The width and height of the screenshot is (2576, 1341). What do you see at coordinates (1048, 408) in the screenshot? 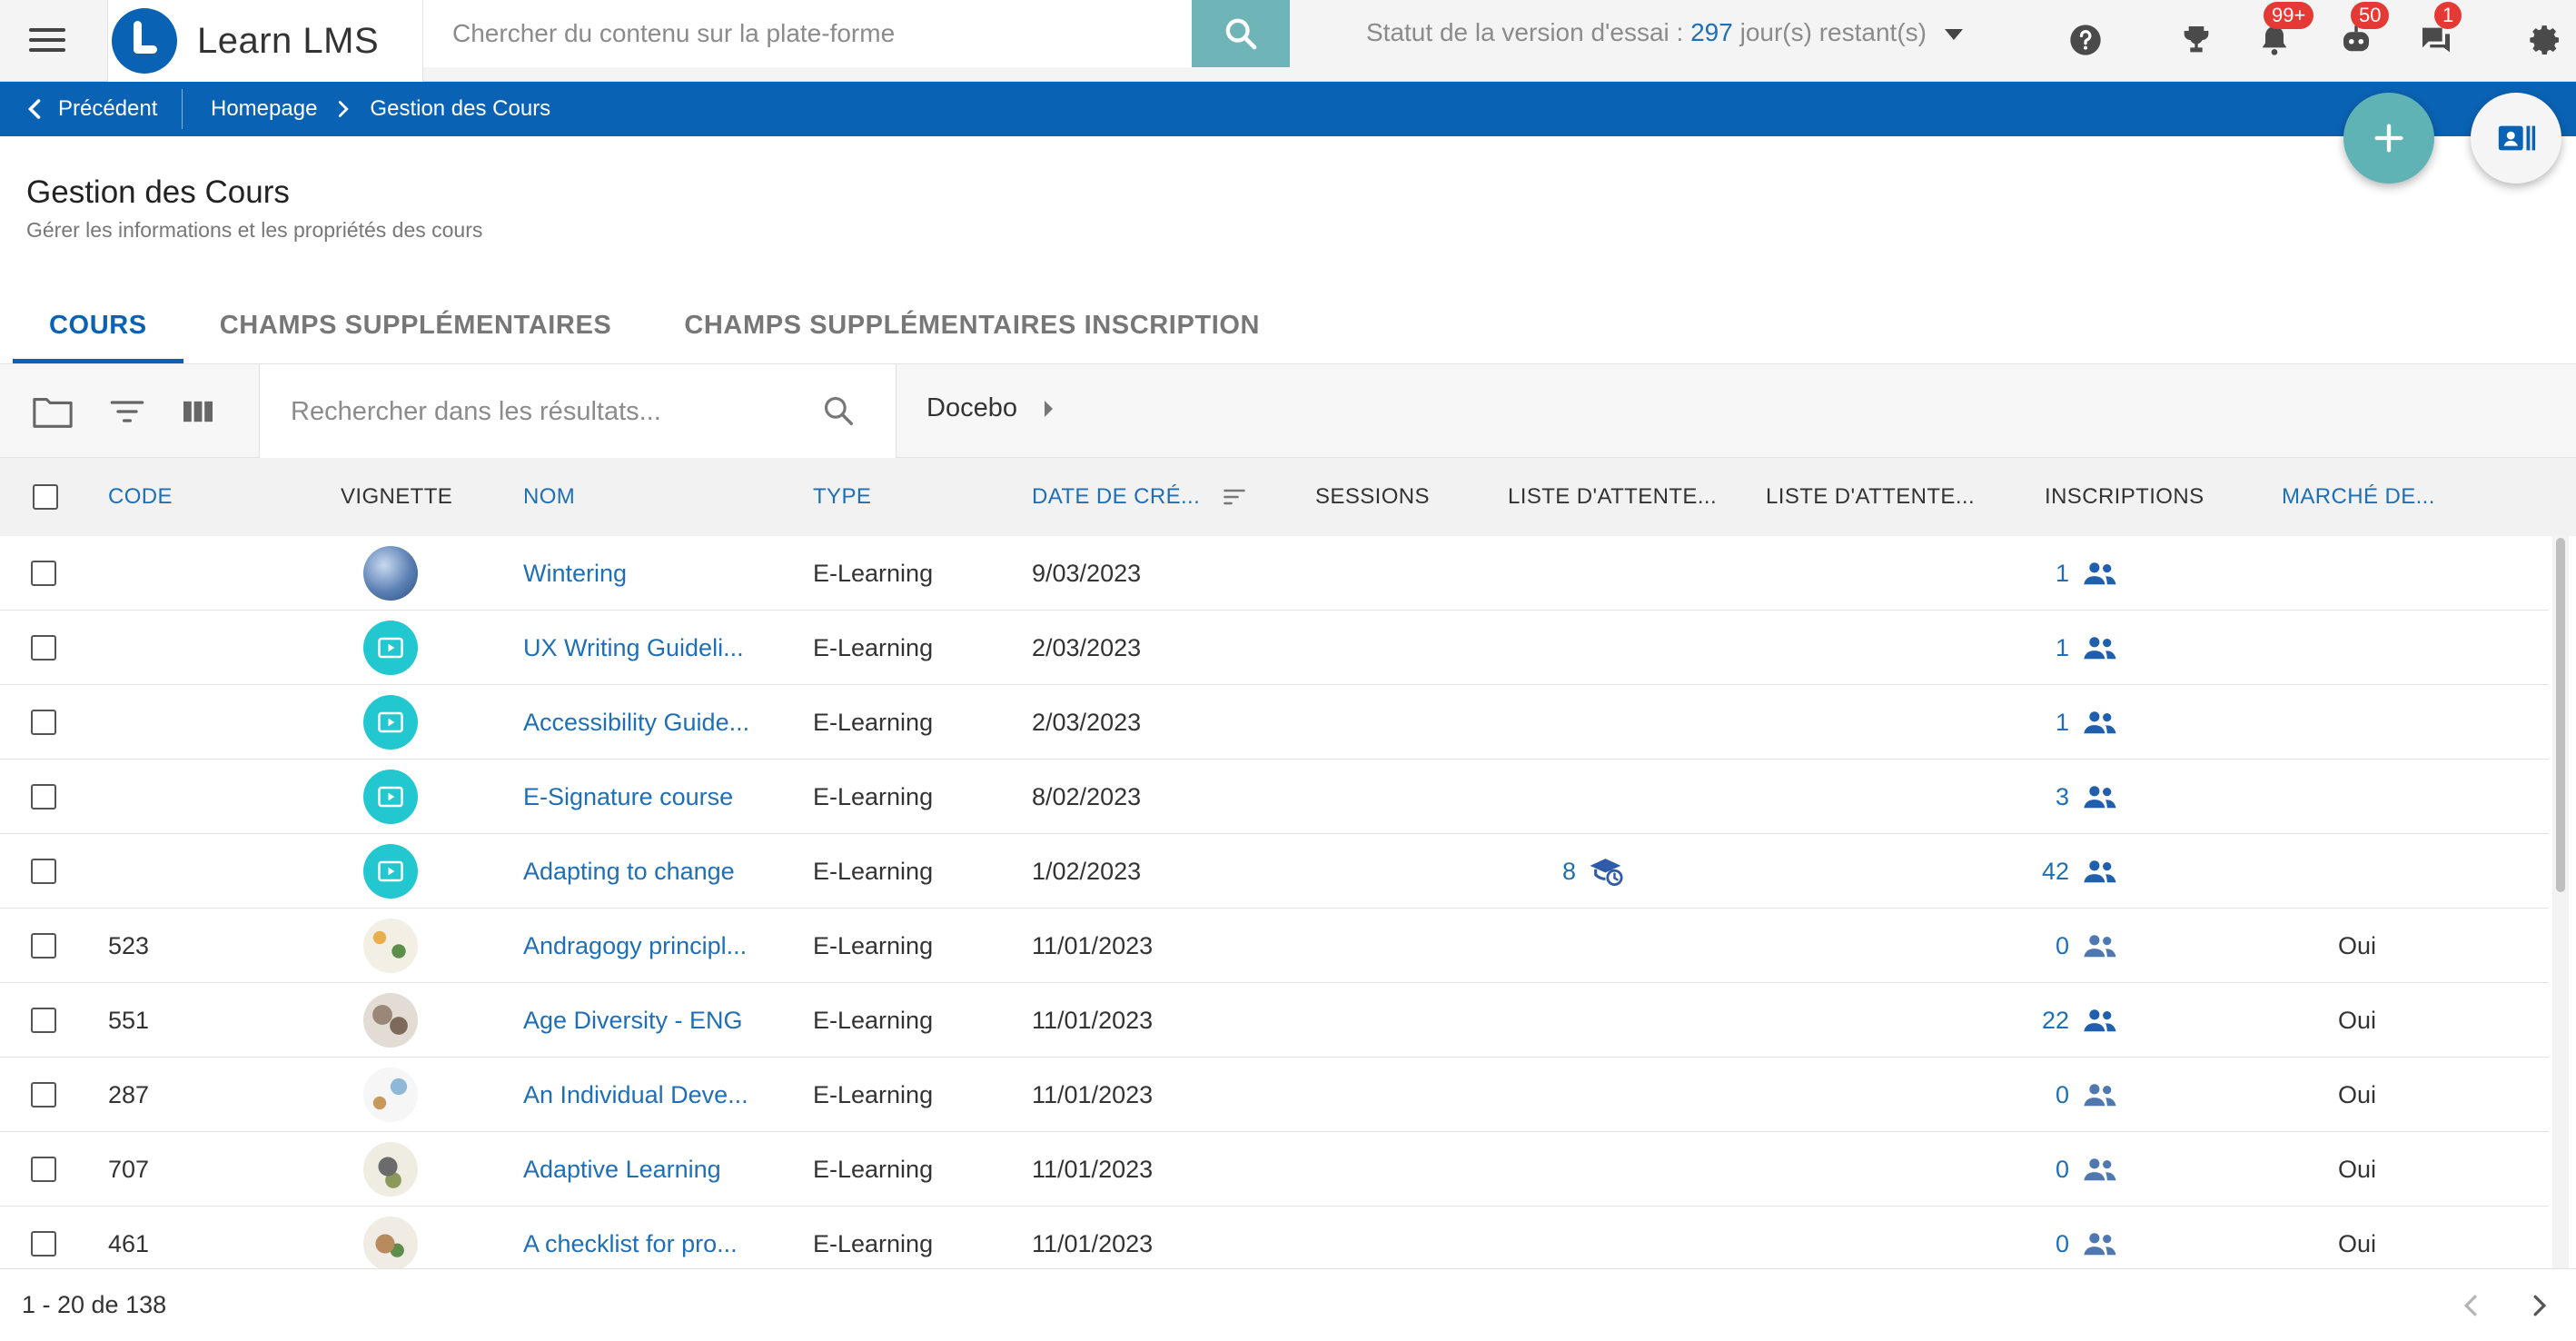
I see `caret-right-icon` at bounding box center [1048, 408].